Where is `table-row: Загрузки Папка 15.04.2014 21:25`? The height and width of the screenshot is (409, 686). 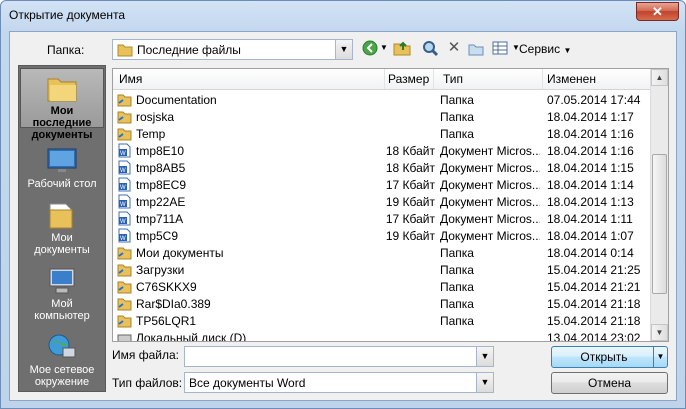 table-row: Загрузки Папка 15.04.2014 21:25 is located at coordinates (382, 269).